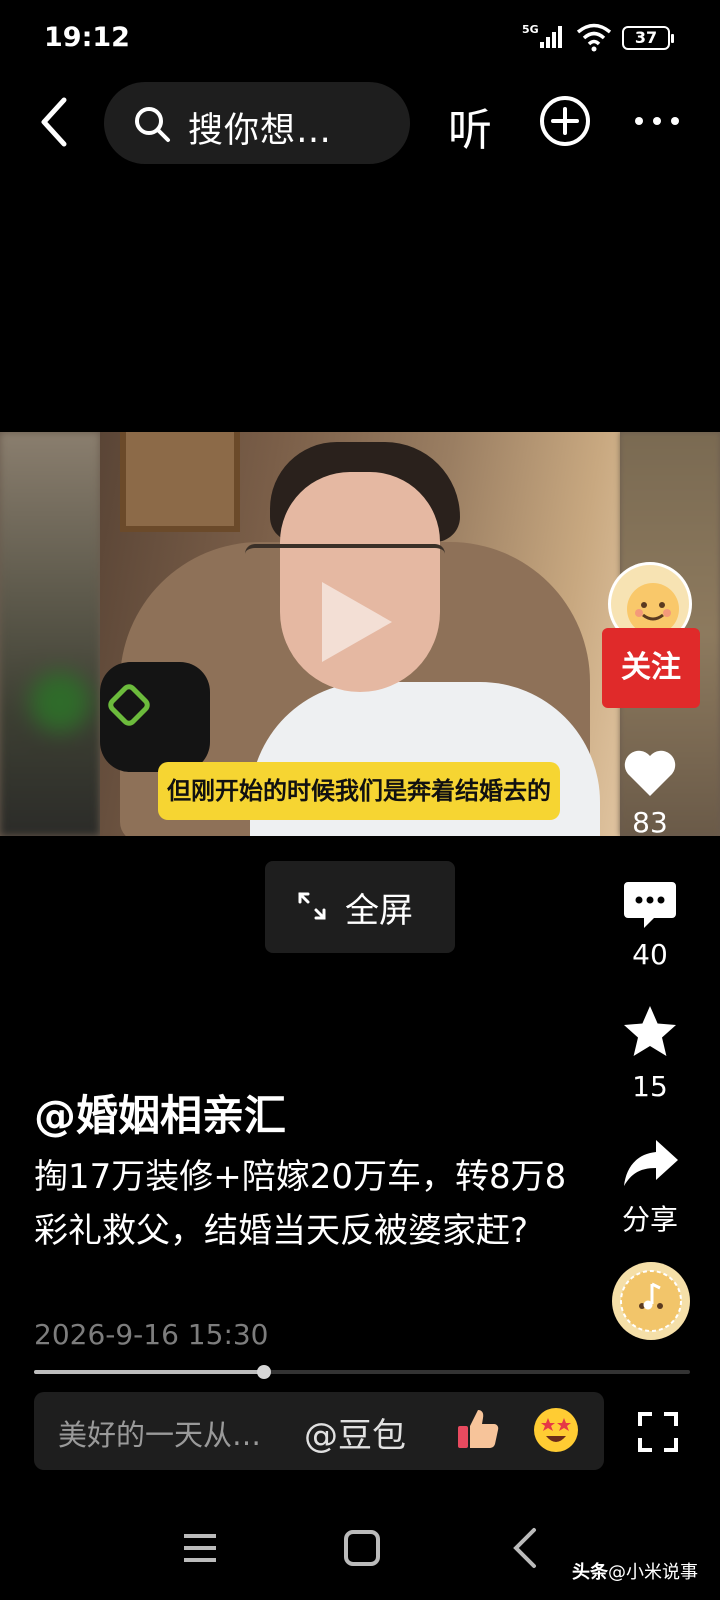  What do you see at coordinates (152, 124) in the screenshot?
I see `search-icon` at bounding box center [152, 124].